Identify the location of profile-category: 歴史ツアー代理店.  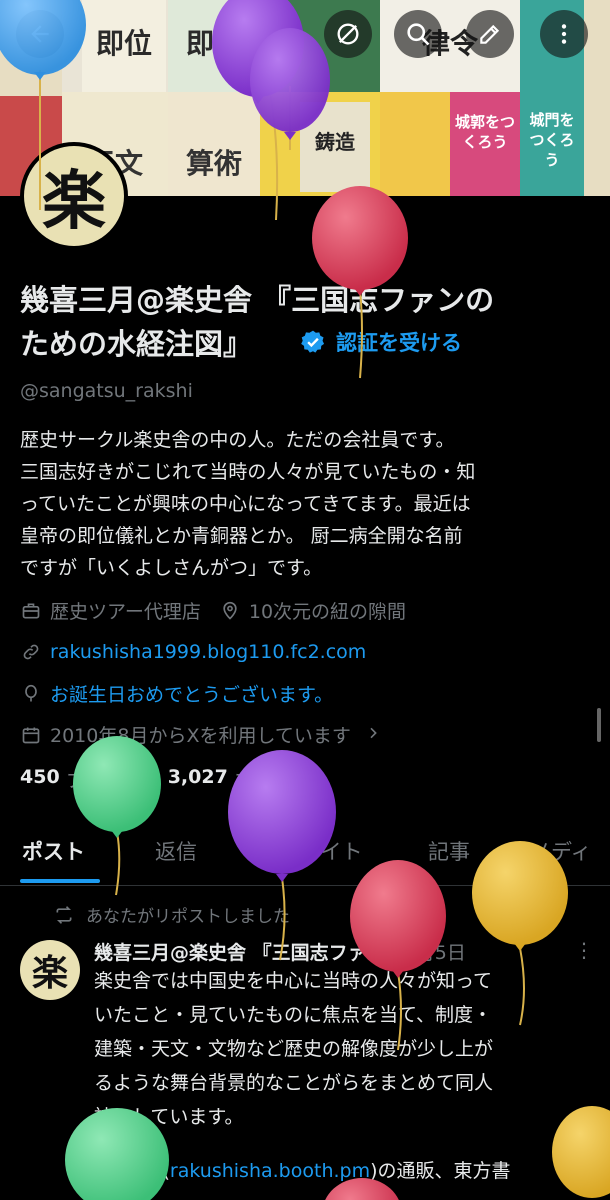
(125, 612).